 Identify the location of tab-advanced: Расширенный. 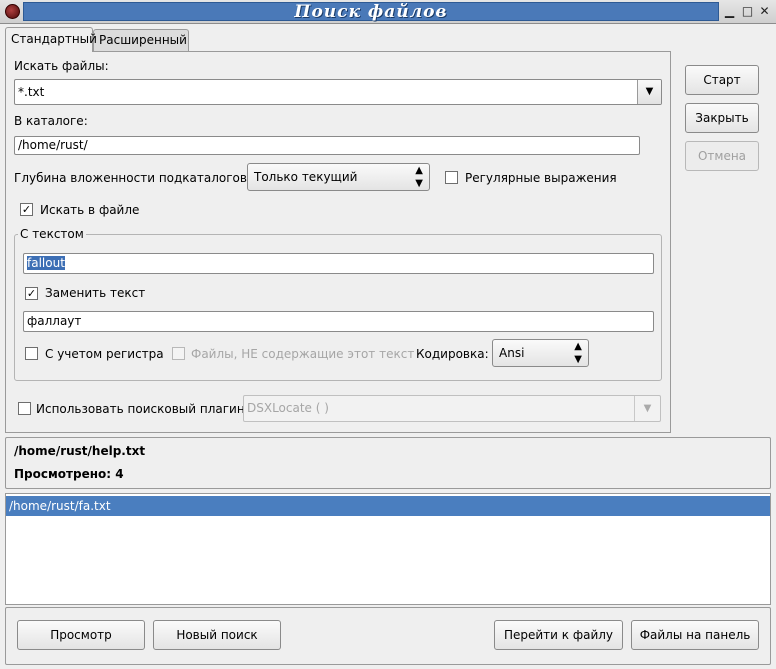
(141, 40).